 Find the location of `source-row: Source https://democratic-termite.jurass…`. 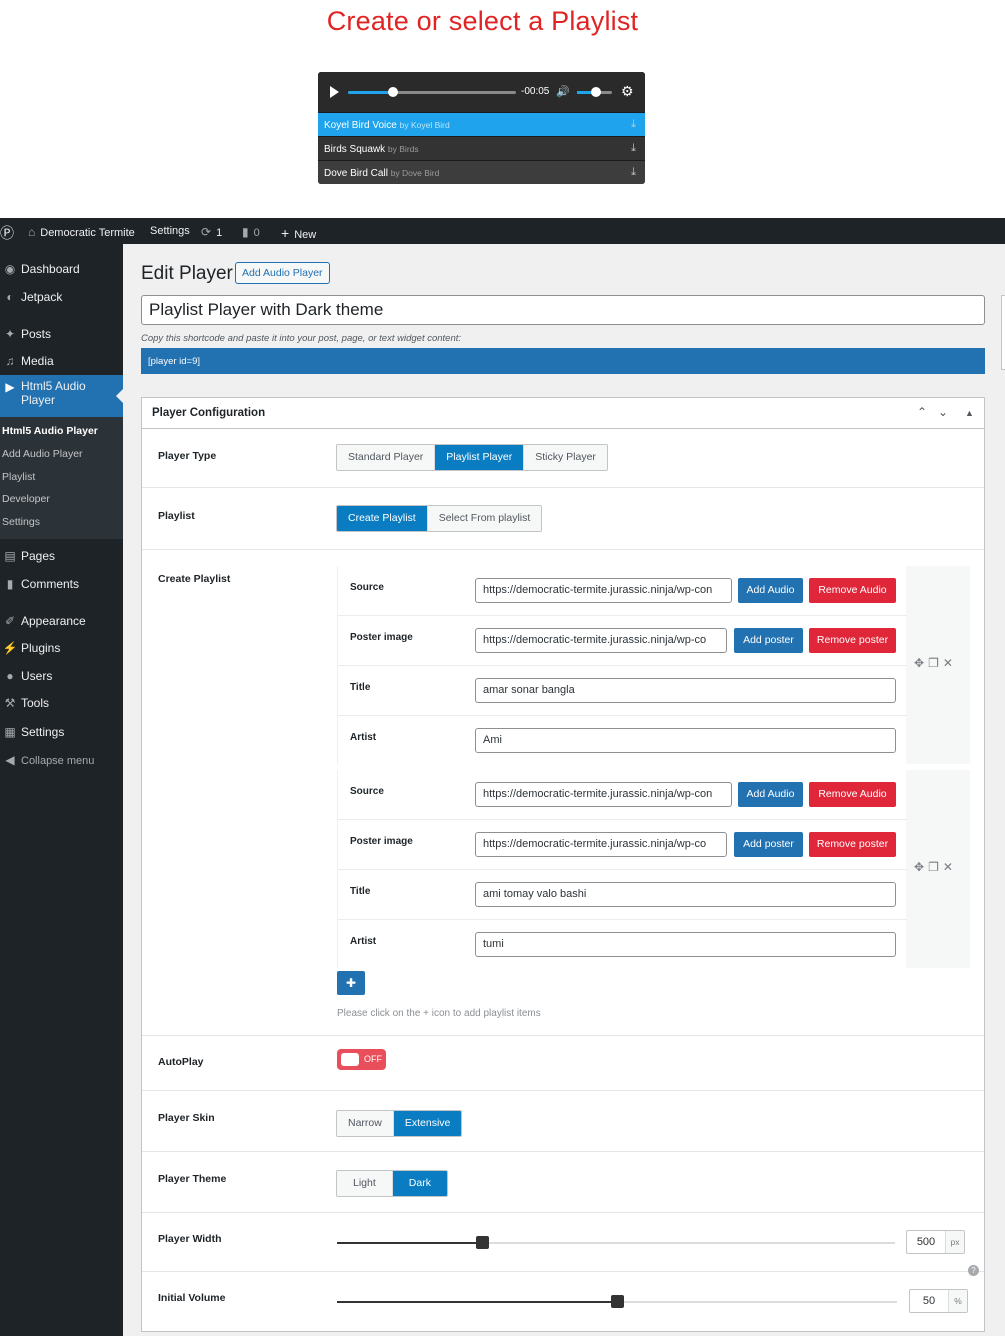

source-row: Source https://democratic-termite.jurass… is located at coordinates (622, 591).